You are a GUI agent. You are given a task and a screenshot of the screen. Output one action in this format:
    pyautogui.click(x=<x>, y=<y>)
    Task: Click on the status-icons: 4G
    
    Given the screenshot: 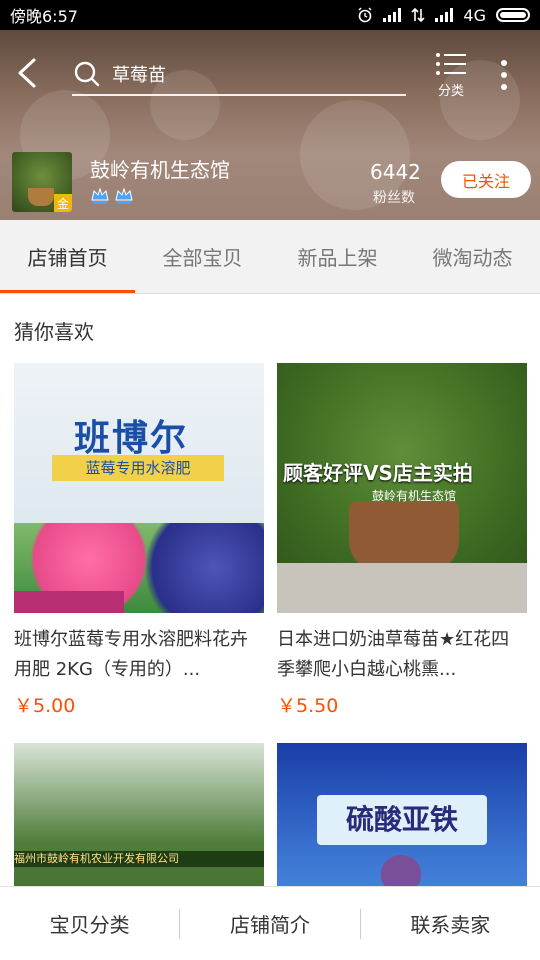 What is the action you would take?
    pyautogui.click(x=443, y=15)
    